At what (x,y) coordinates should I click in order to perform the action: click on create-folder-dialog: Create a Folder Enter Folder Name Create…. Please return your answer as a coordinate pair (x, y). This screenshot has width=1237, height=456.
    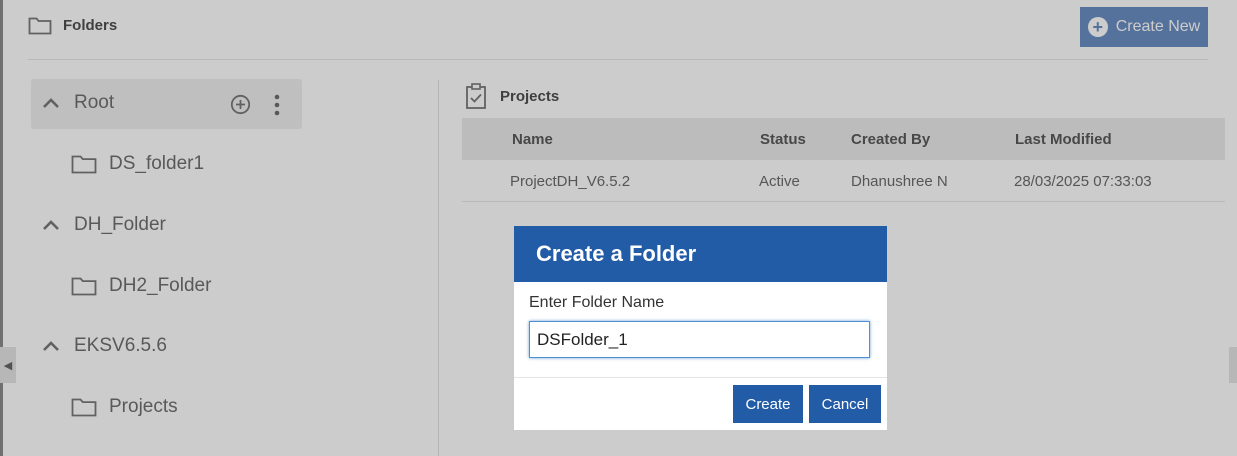
    Looking at the image, I should click on (700, 328).